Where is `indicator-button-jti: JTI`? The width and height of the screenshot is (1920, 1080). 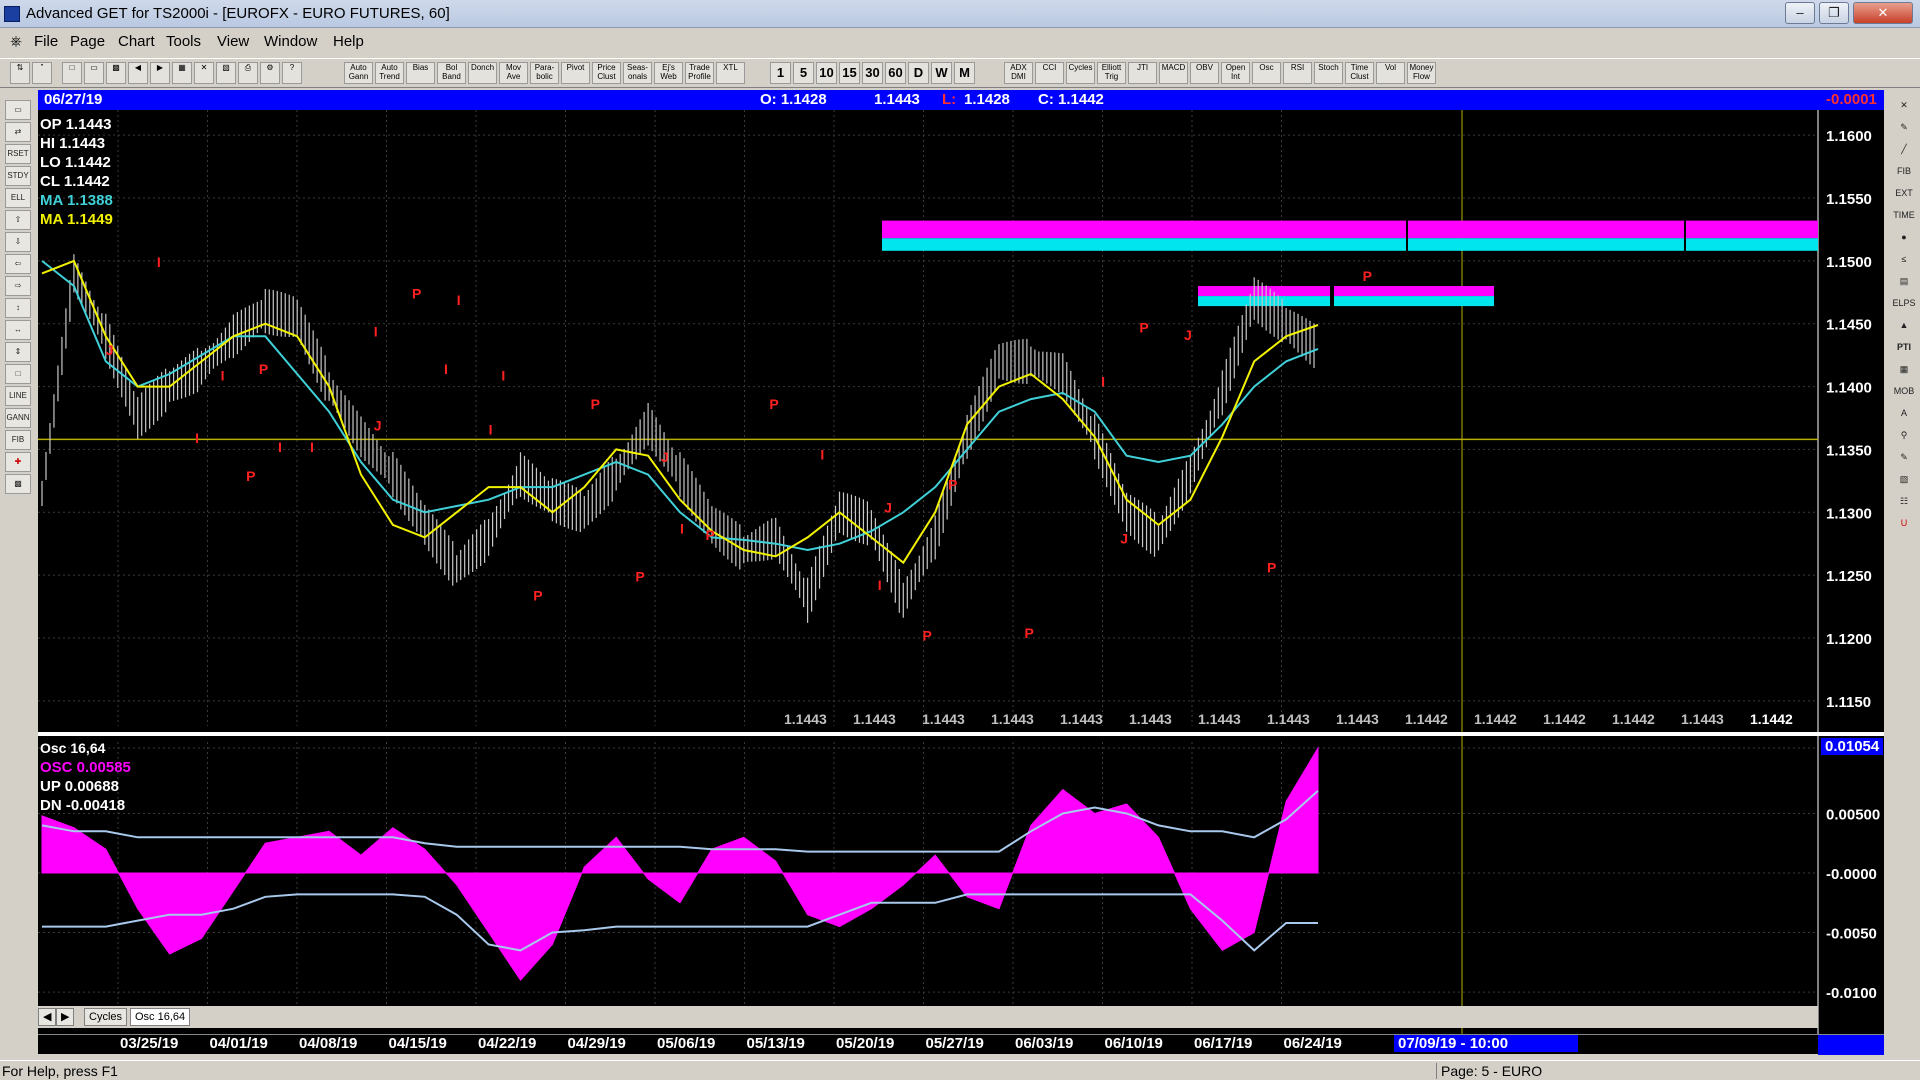 indicator-button-jti: JTI is located at coordinates (1142, 73).